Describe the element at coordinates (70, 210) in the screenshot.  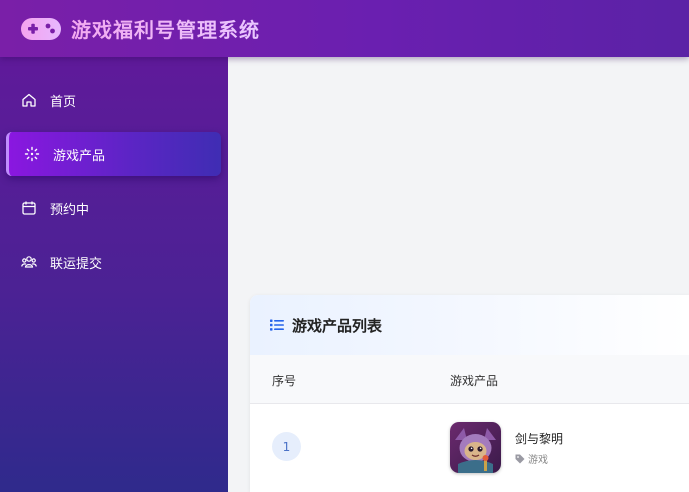
I see `sidebar-item-label: 预约中` at that location.